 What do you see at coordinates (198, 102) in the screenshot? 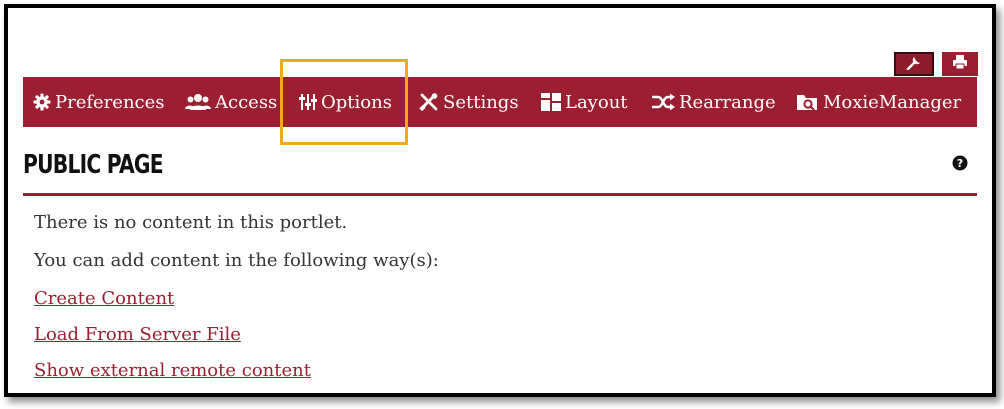
I see `users-icon` at bounding box center [198, 102].